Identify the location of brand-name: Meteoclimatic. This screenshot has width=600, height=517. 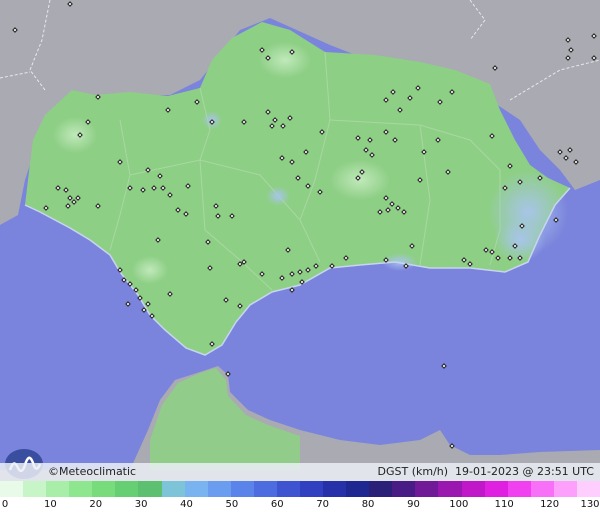
(98, 471).